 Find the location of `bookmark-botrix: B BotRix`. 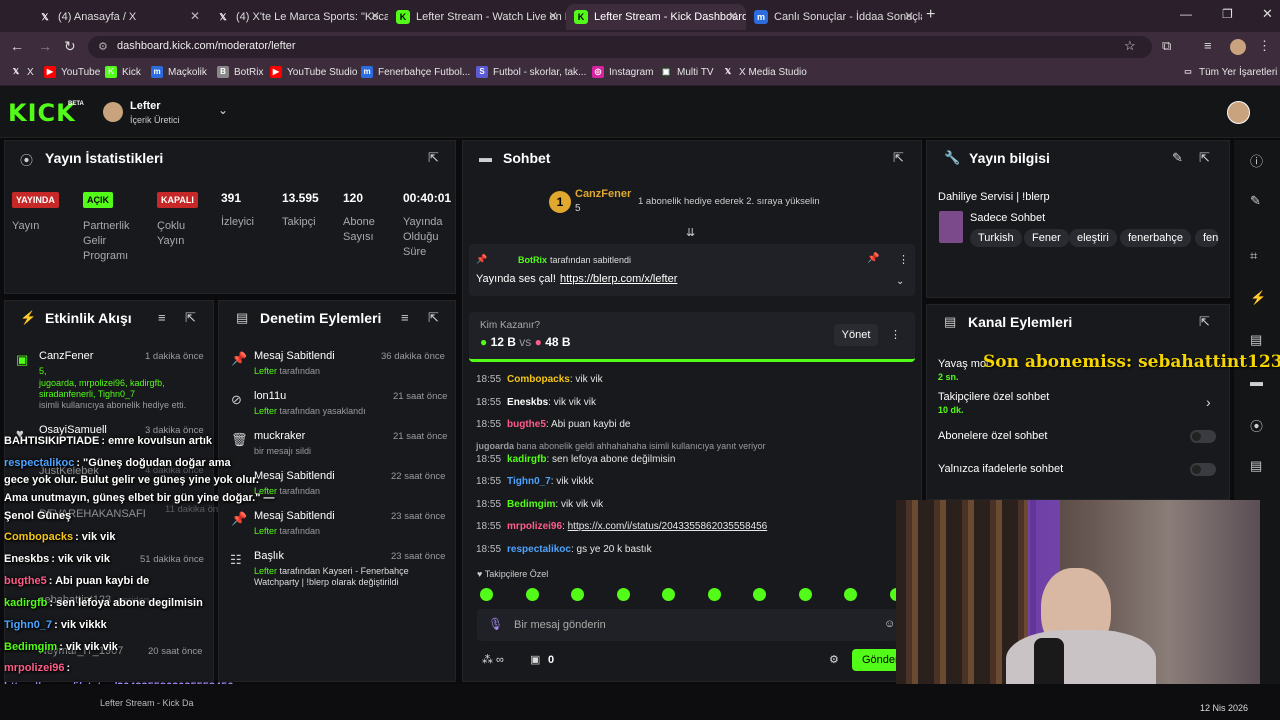

bookmark-botrix: B BotRix is located at coordinates (240, 72).